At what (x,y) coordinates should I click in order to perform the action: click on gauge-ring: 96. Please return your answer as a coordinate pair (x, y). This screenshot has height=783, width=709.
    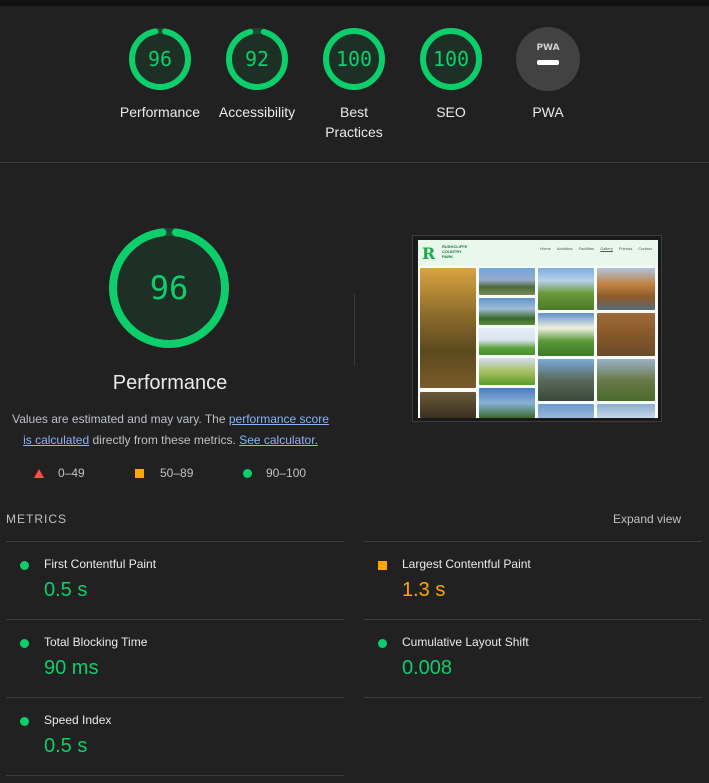
    Looking at the image, I should click on (160, 59).